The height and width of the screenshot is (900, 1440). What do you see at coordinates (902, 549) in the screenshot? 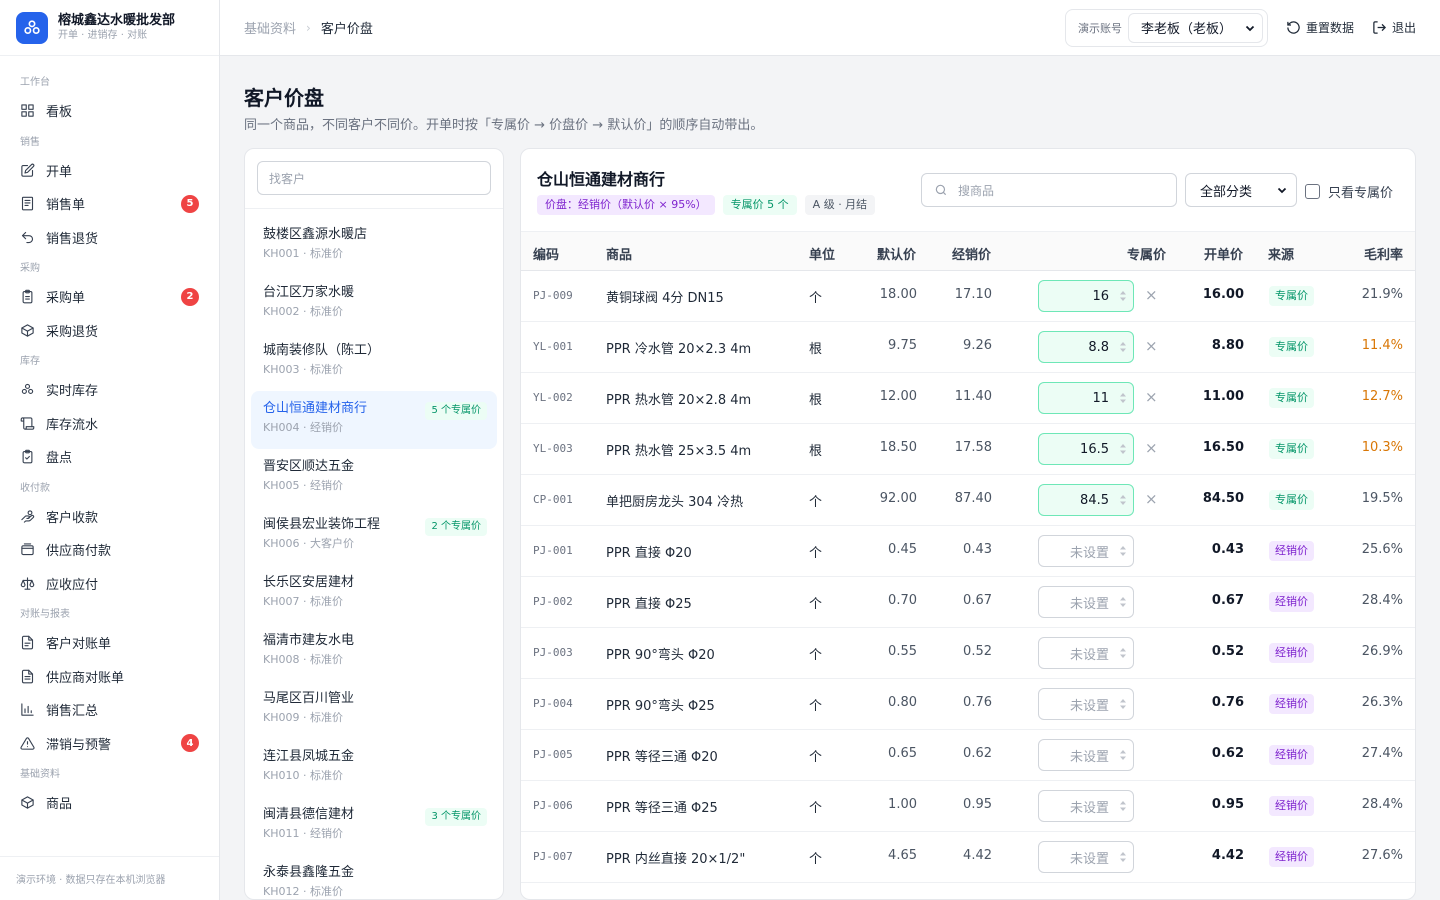
I see `default-price: 0.45` at bounding box center [902, 549].